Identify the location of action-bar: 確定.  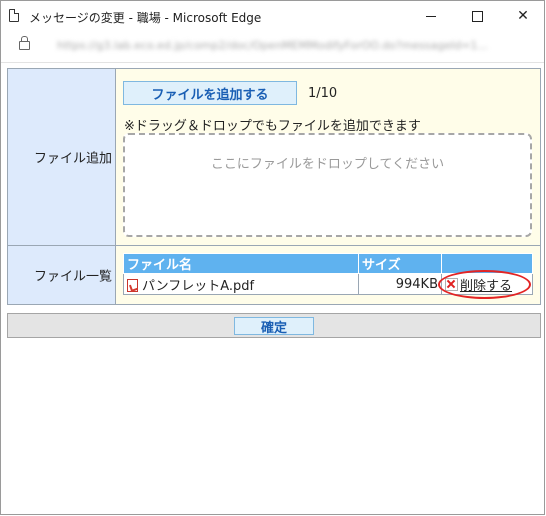
(274, 325).